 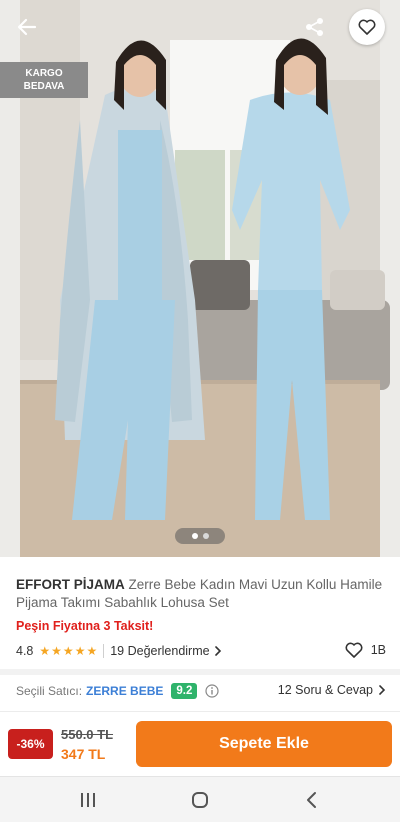 I want to click on questions-label: 12 Soru & Cevap, so click(x=325, y=690).